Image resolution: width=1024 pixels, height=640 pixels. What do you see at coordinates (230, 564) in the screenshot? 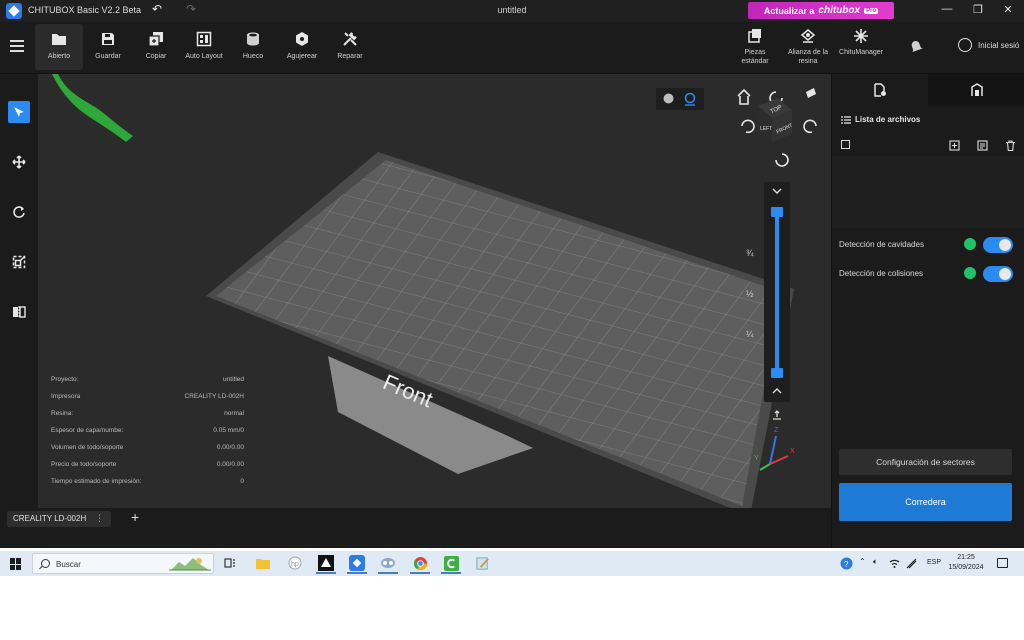
I see `task-view-icon` at bounding box center [230, 564].